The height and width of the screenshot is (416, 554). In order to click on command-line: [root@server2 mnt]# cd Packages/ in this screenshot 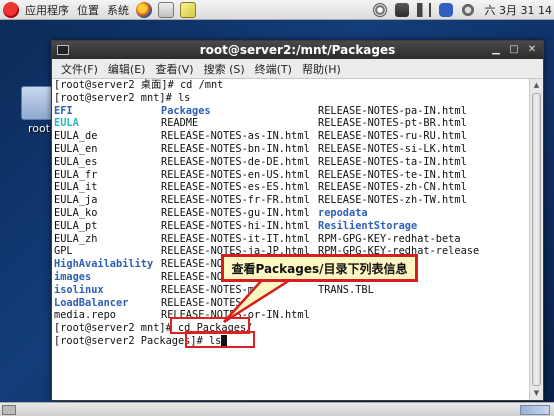, I will do `click(153, 328)`.